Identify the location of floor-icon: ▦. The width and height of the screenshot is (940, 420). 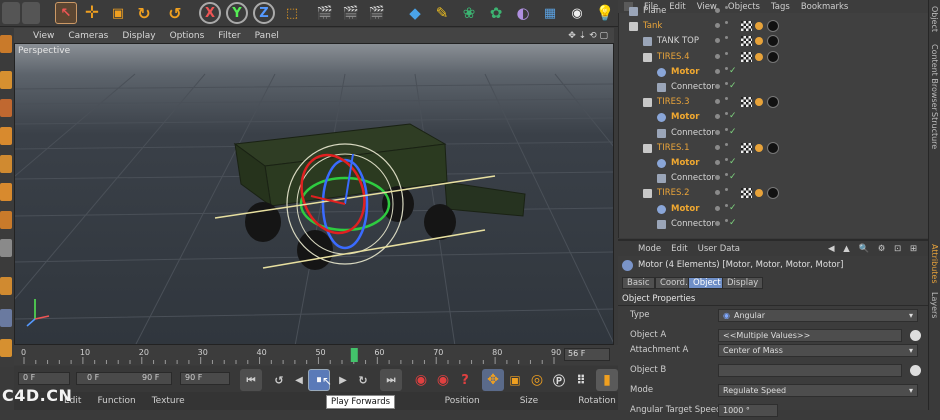
(550, 13).